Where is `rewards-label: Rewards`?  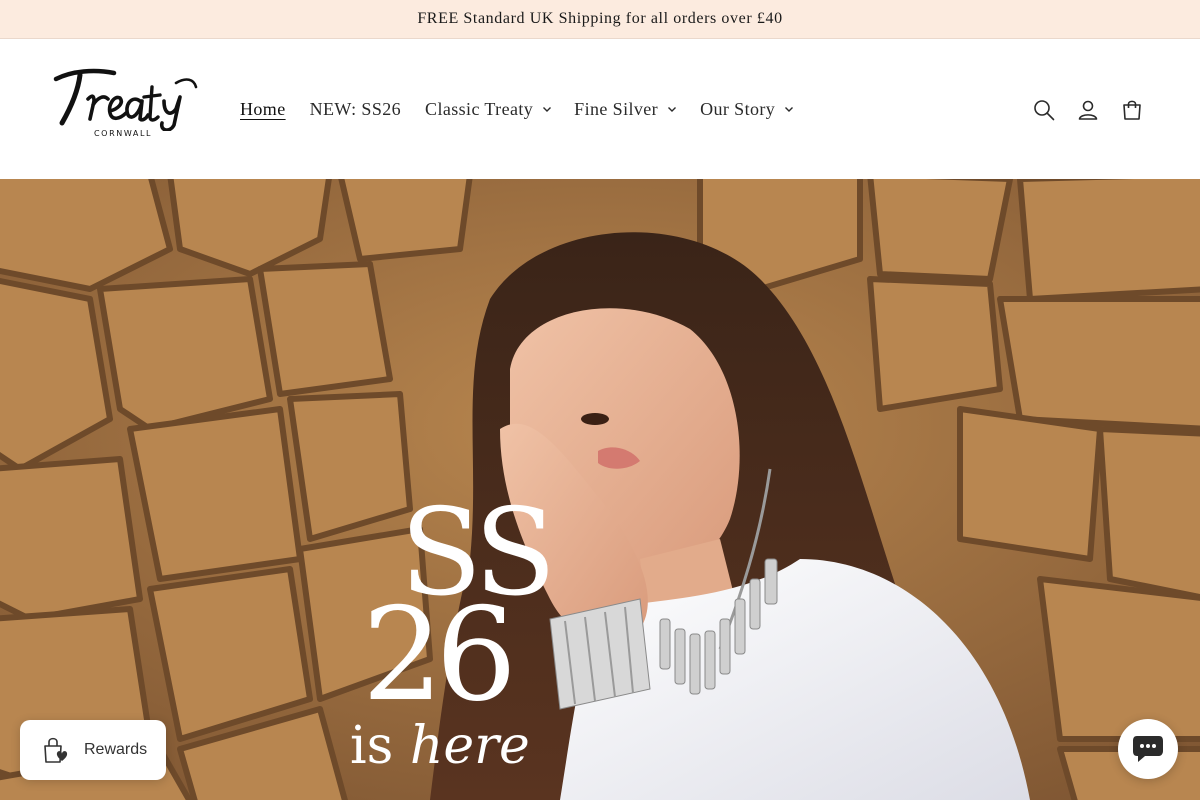
rewards-label: Rewards is located at coordinates (116, 749).